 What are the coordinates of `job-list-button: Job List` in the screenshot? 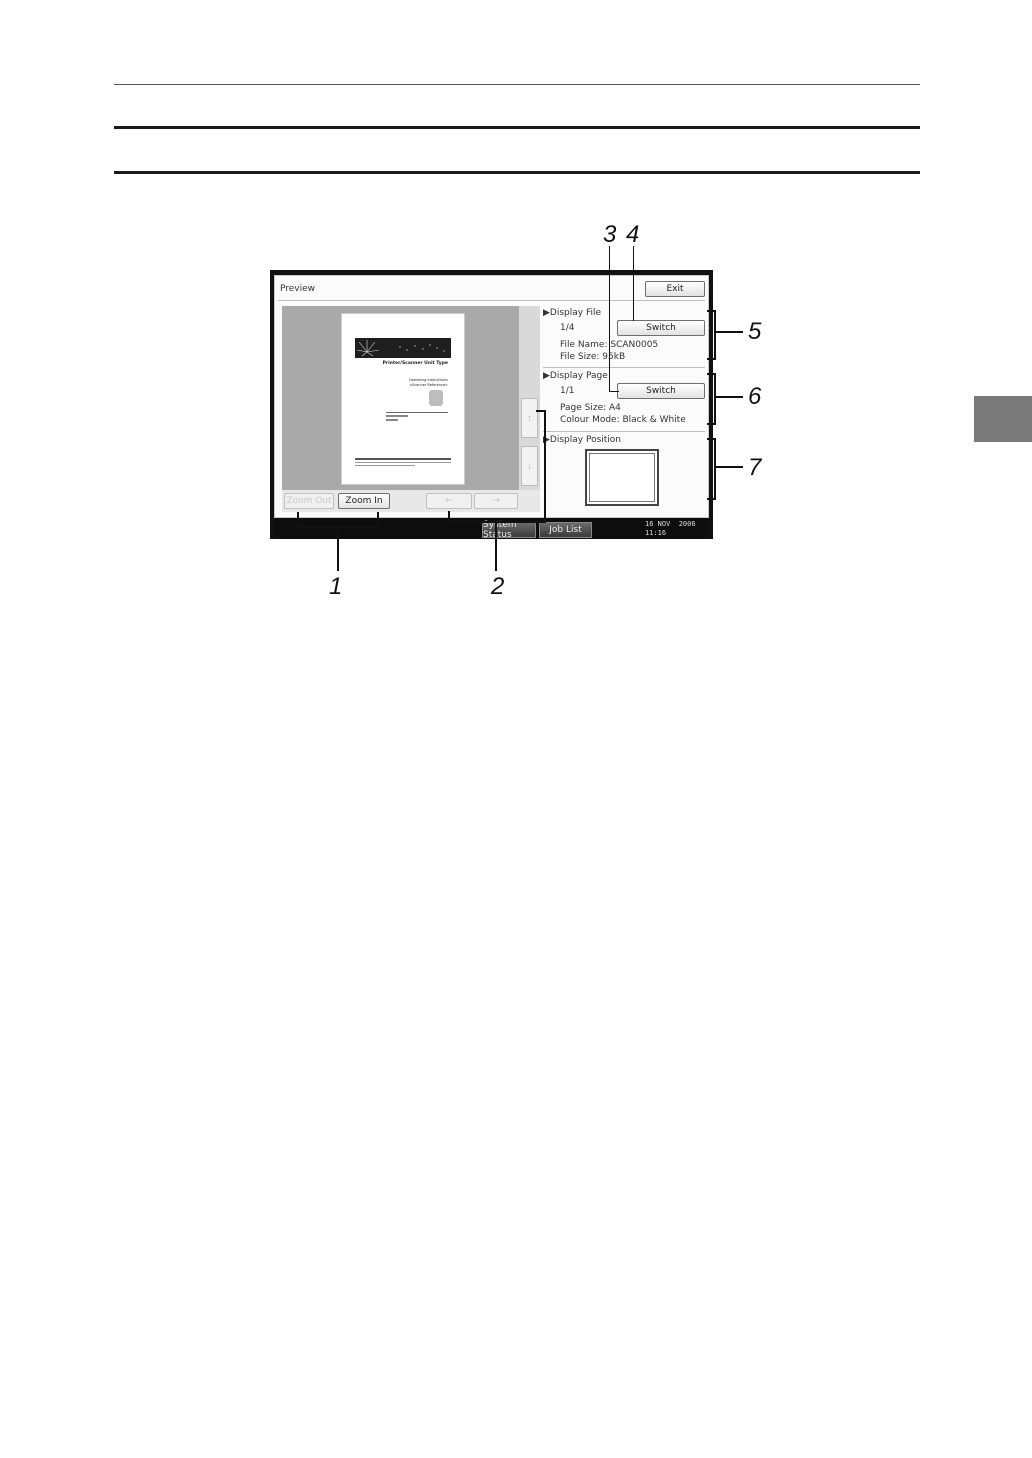 It's located at (565, 530).